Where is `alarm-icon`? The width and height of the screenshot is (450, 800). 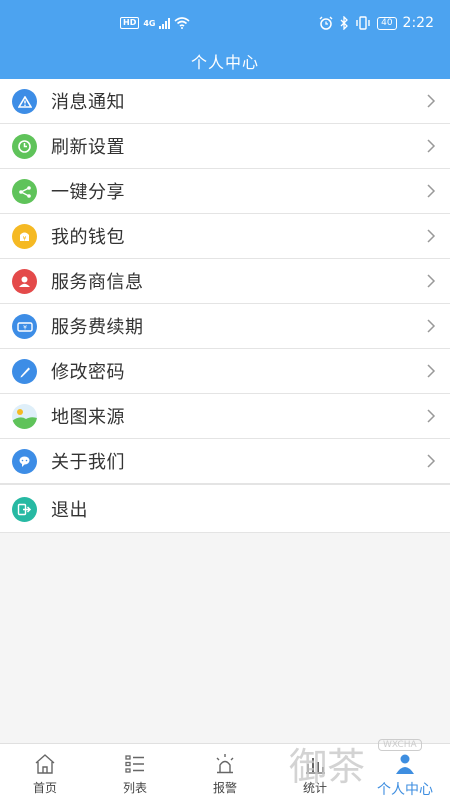 alarm-icon is located at coordinates (225, 764).